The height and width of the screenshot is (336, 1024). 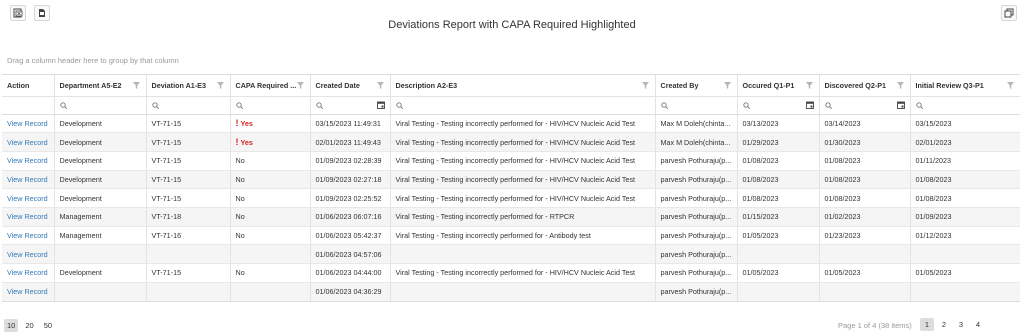 I want to click on filter-input-created-date, so click(x=350, y=105).